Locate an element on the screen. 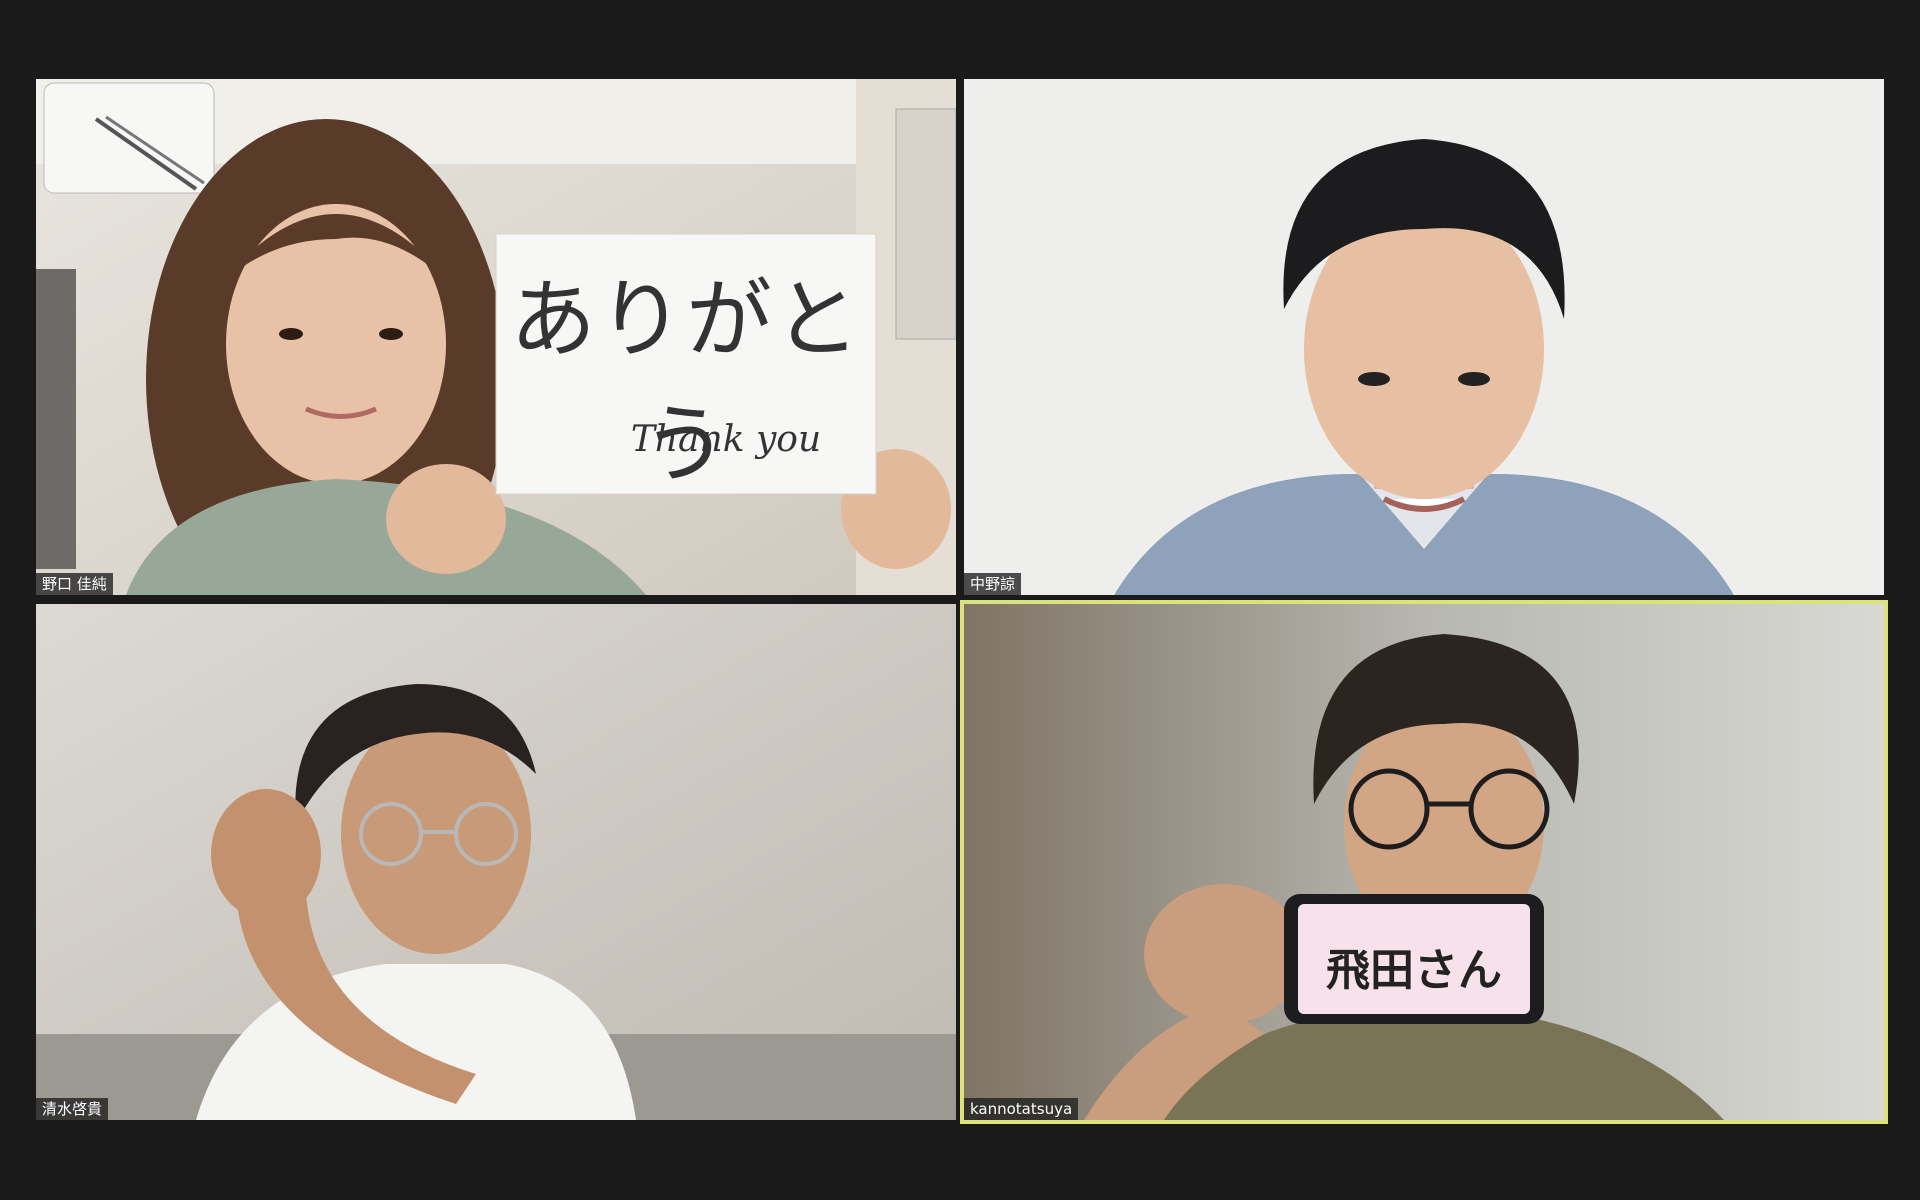 This screenshot has height=1200, width=1920. participant-name-label: kannotatsuya is located at coordinates (1021, 1109).